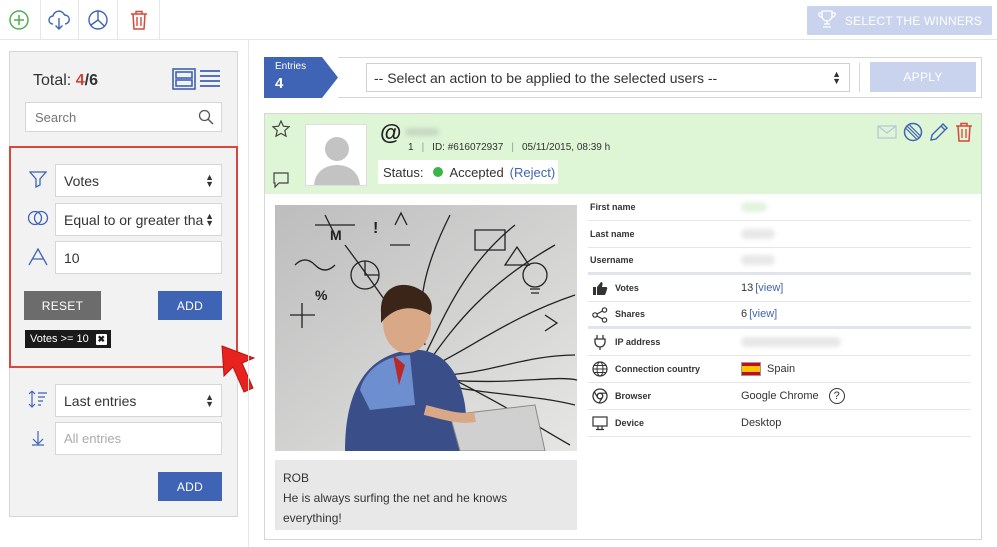 The image size is (997, 547). What do you see at coordinates (139, 20) in the screenshot?
I see `trash-icon` at bounding box center [139, 20].